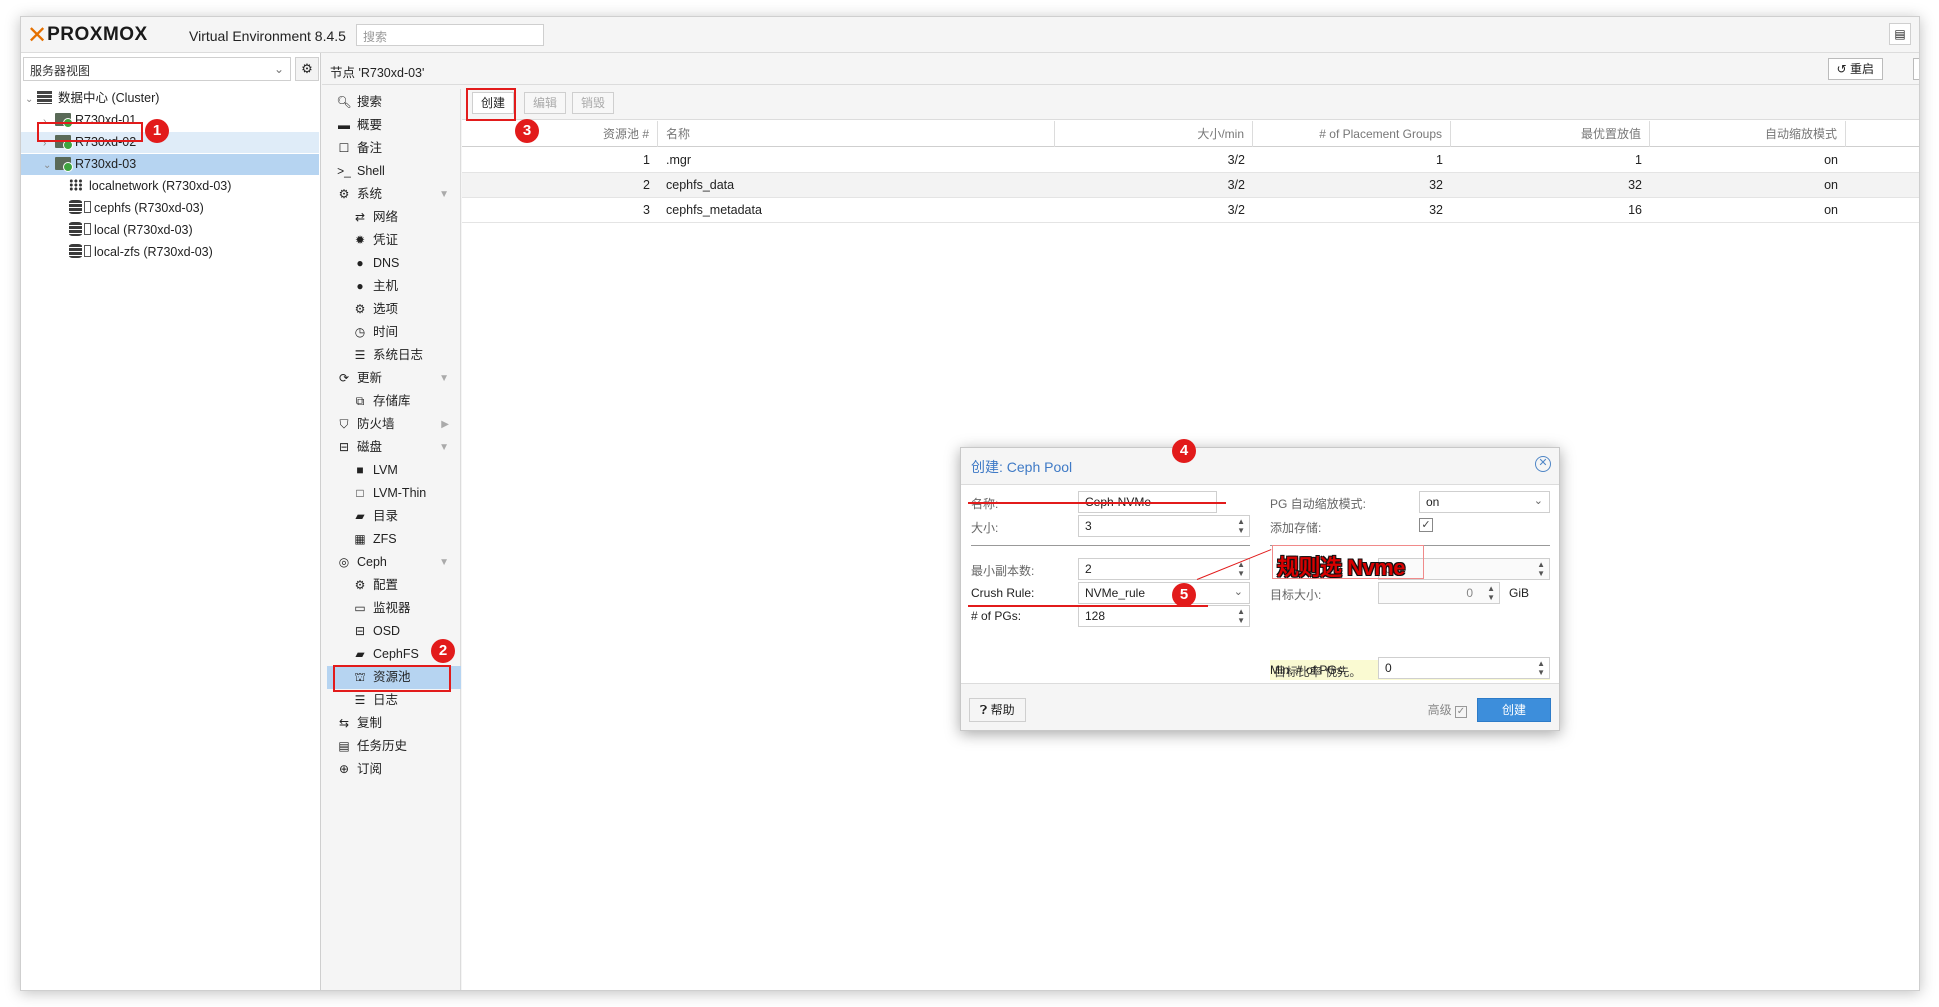 This screenshot has width=1939, height=1007. What do you see at coordinates (170, 252) in the screenshot?
I see `tree-item-storage: local-zfs (R730xd-03)` at bounding box center [170, 252].